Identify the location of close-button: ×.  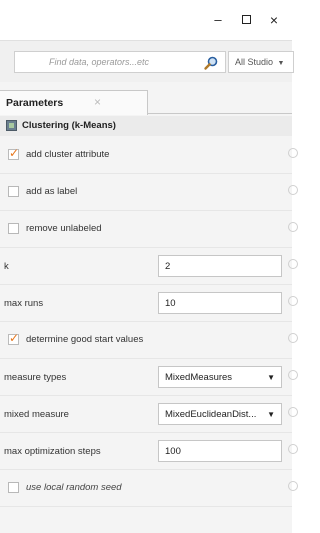
(274, 20).